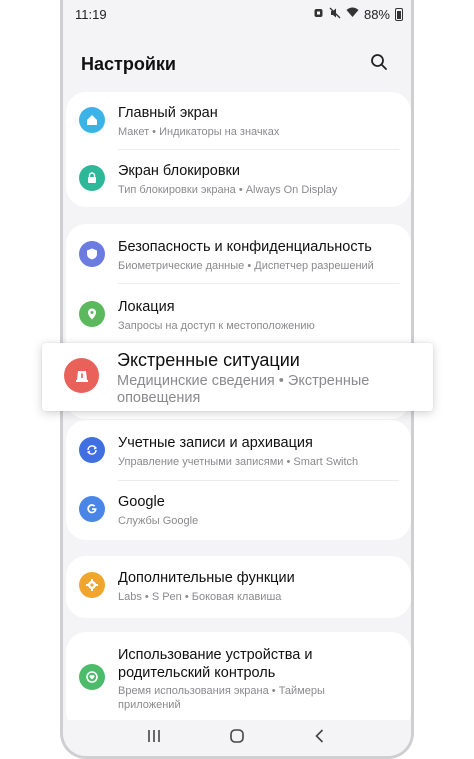  What do you see at coordinates (92, 120) in the screenshot?
I see `home-icon` at bounding box center [92, 120].